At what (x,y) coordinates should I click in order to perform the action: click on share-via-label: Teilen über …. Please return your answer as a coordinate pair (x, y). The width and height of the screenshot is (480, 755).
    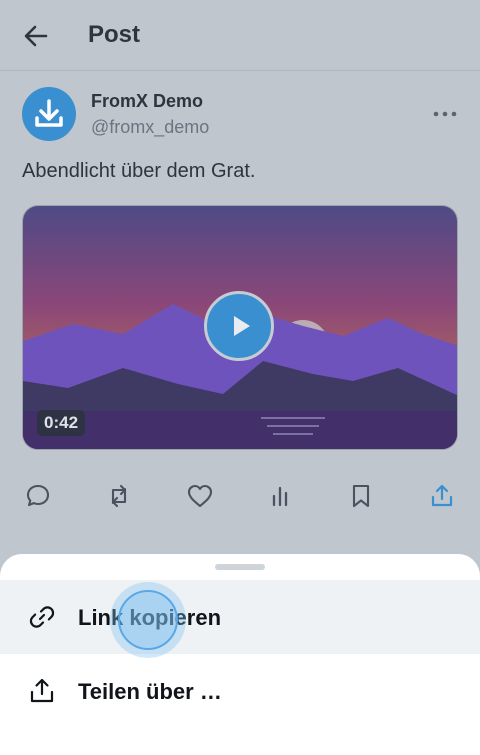
    Looking at the image, I should click on (150, 691).